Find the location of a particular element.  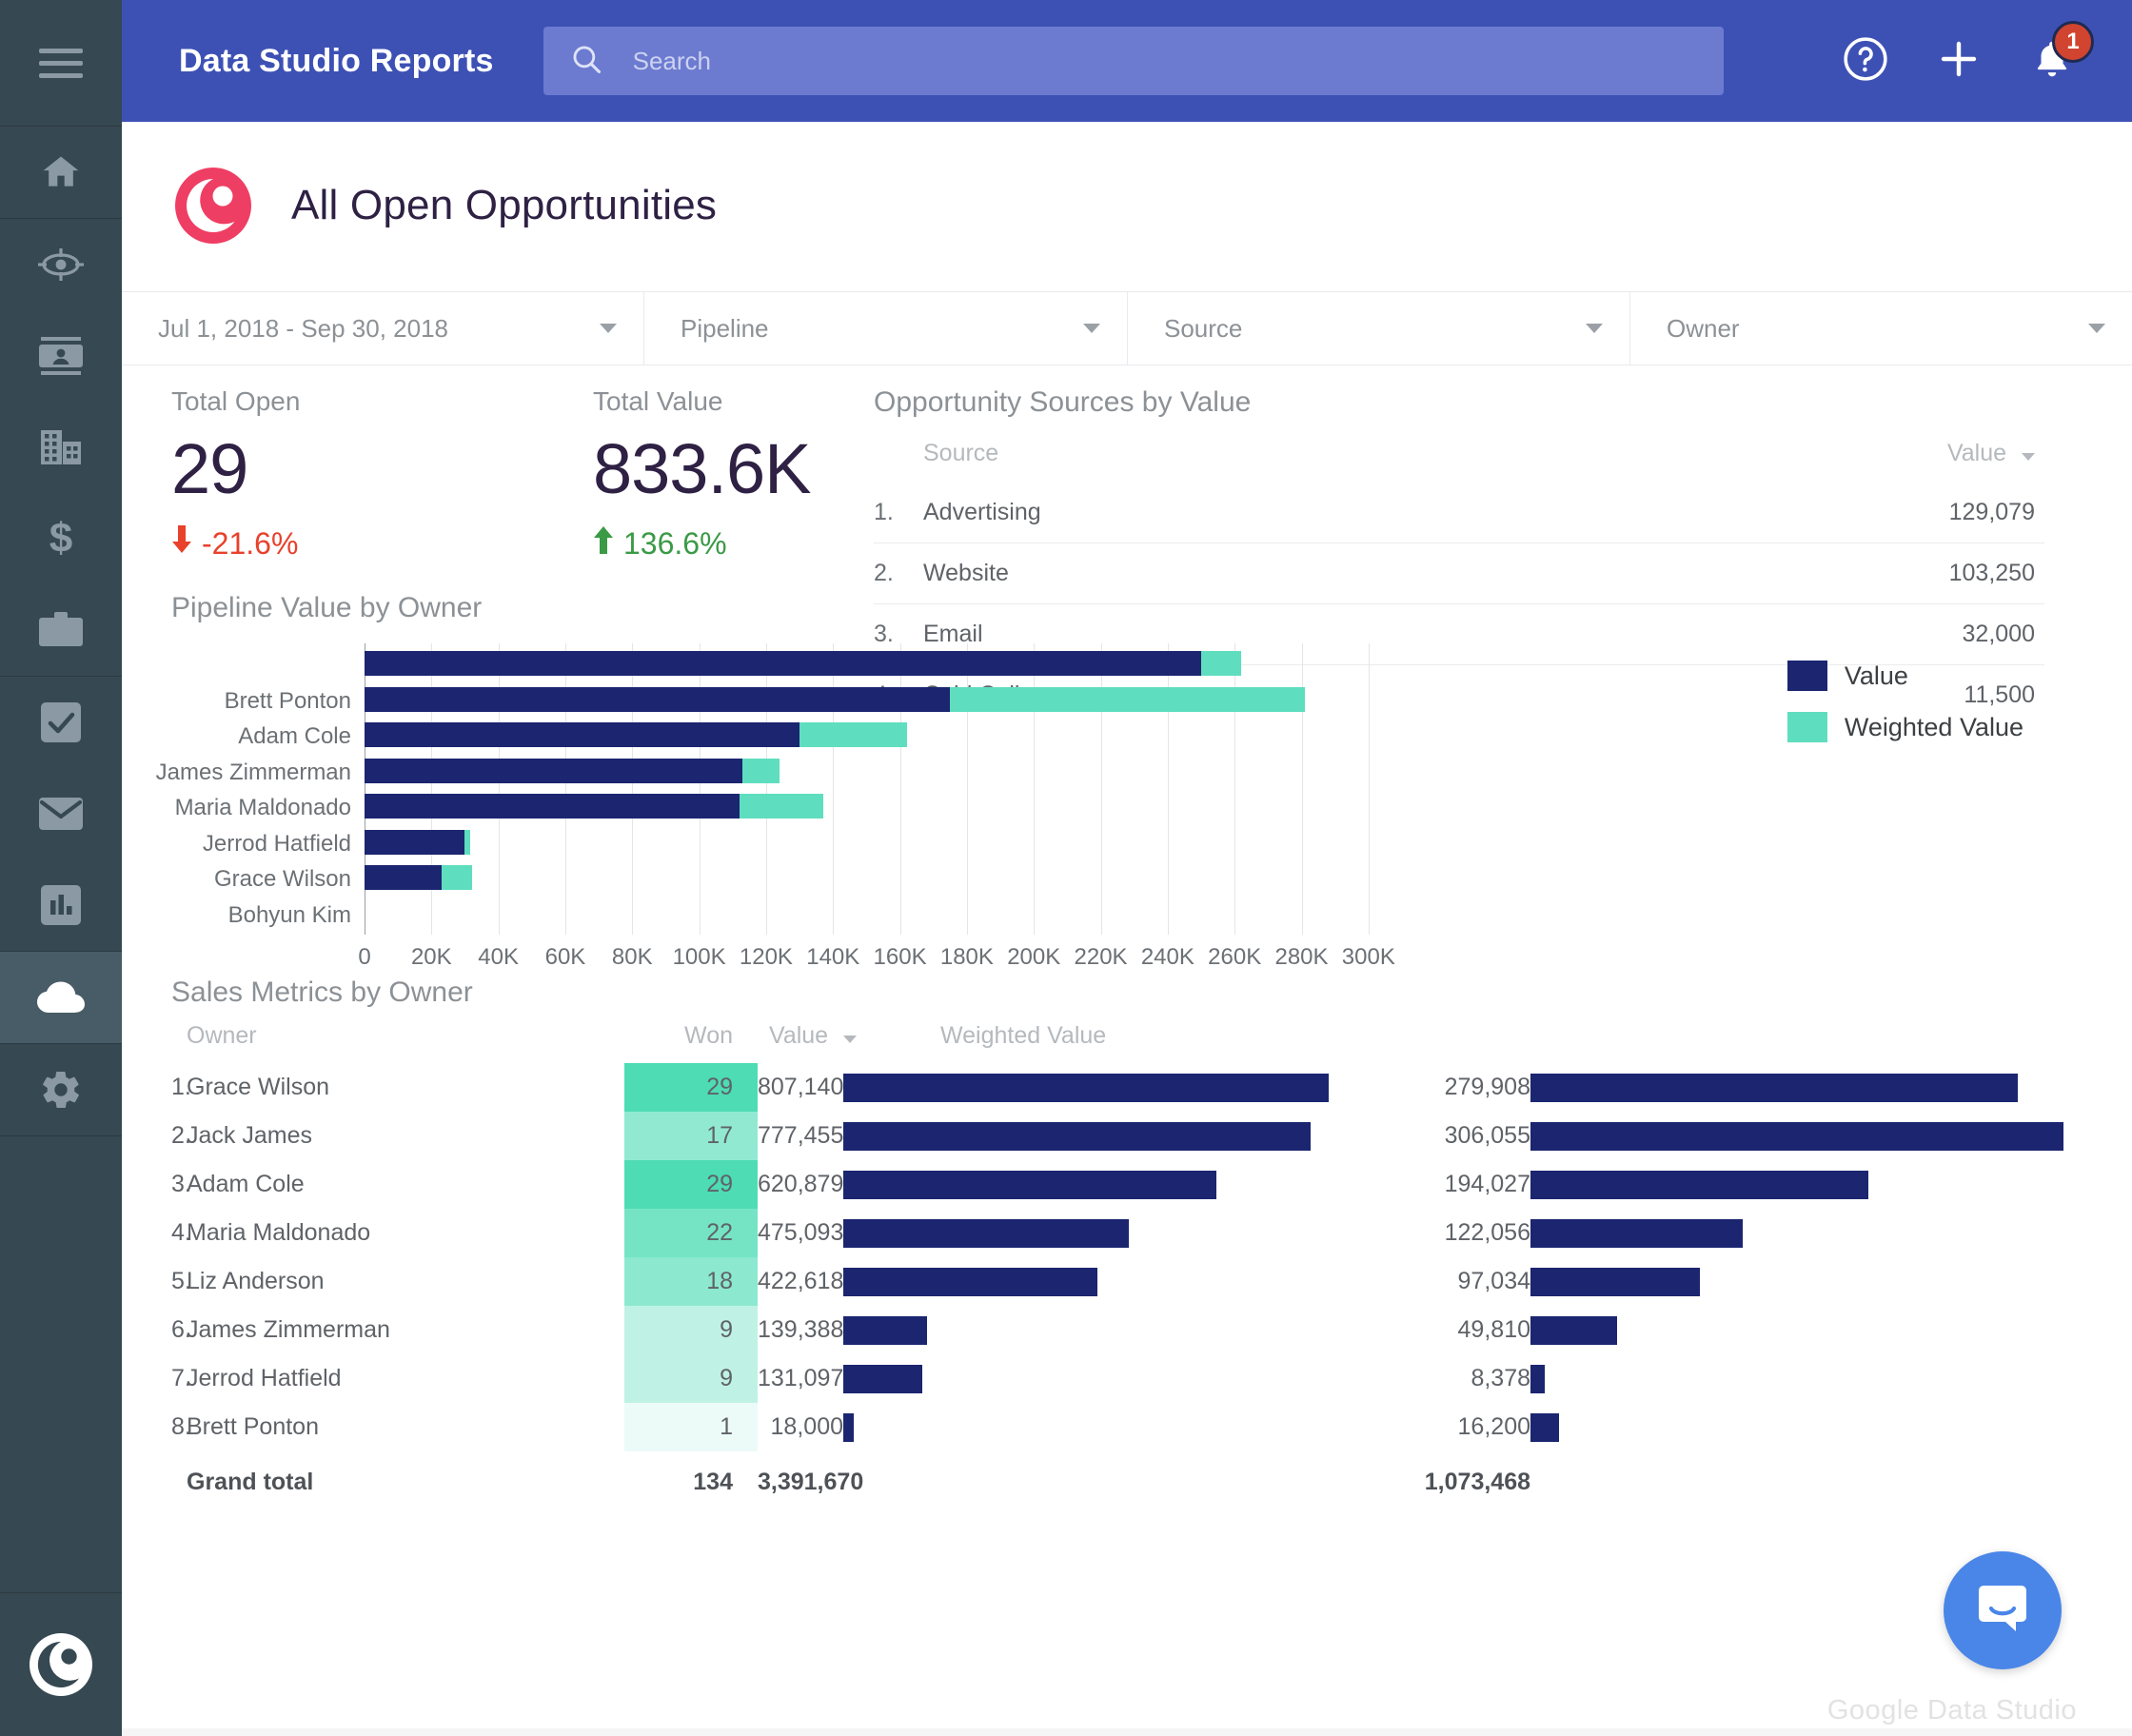

sidebar-item-email is located at coordinates (61, 813).